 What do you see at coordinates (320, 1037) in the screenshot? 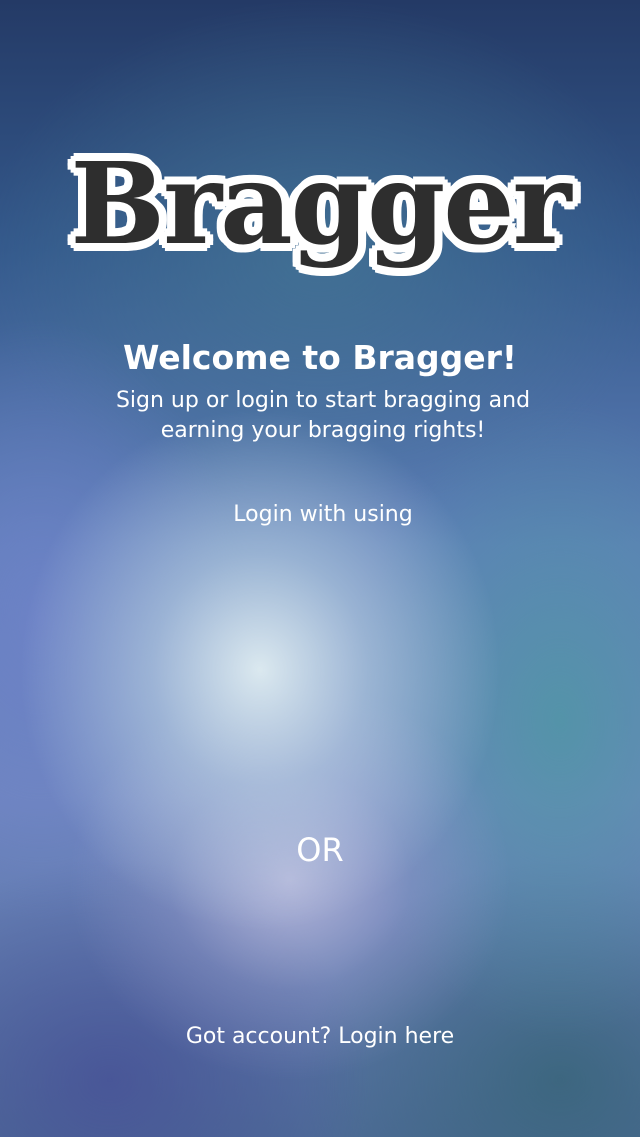
I see `login-link: Got account? Login here` at bounding box center [320, 1037].